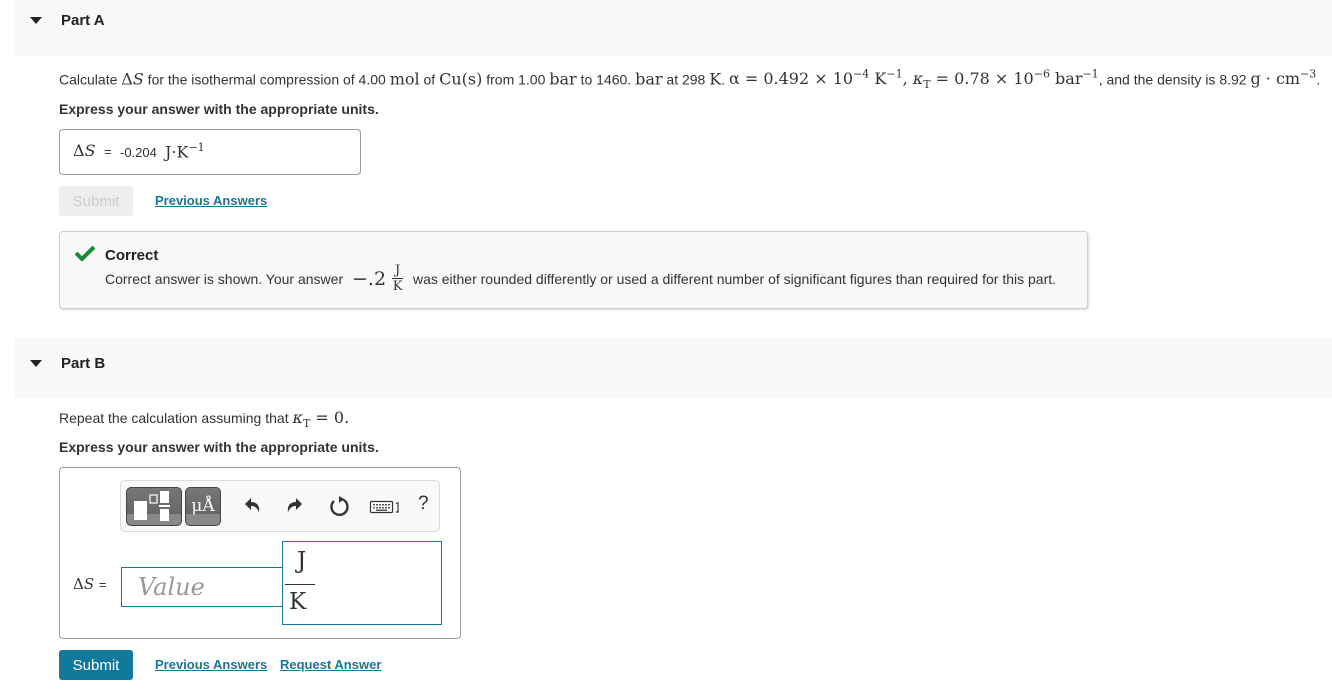 This screenshot has width=1332, height=693. Describe the element at coordinates (606, 79) in the screenshot. I see `text: to 1460.` at that location.